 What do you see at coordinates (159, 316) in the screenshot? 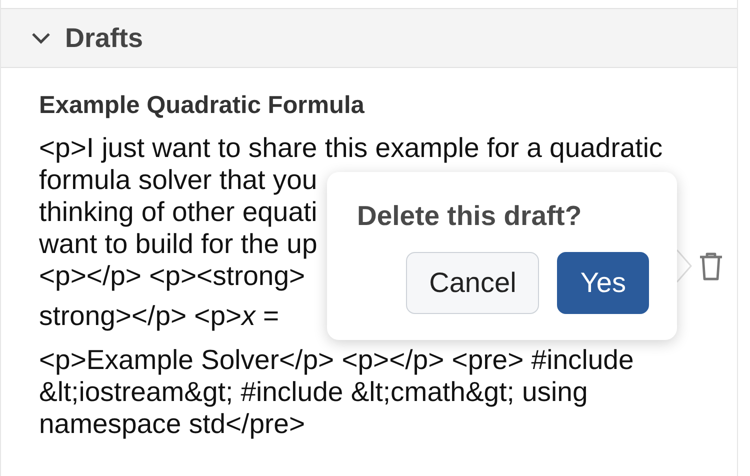
I see `draft-text: strong></p> <p>x =` at bounding box center [159, 316].